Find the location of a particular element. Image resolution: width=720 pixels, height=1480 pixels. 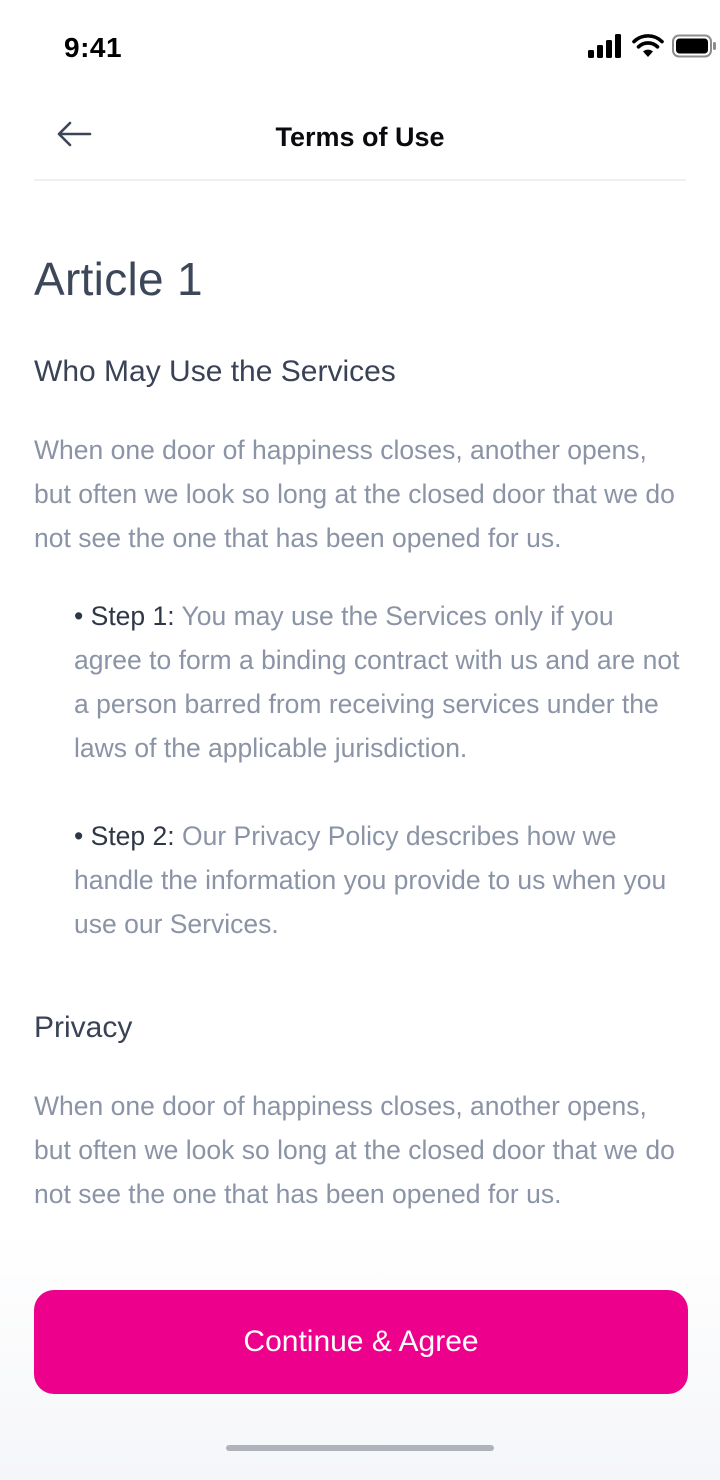

signal-icon is located at coordinates (606, 46).